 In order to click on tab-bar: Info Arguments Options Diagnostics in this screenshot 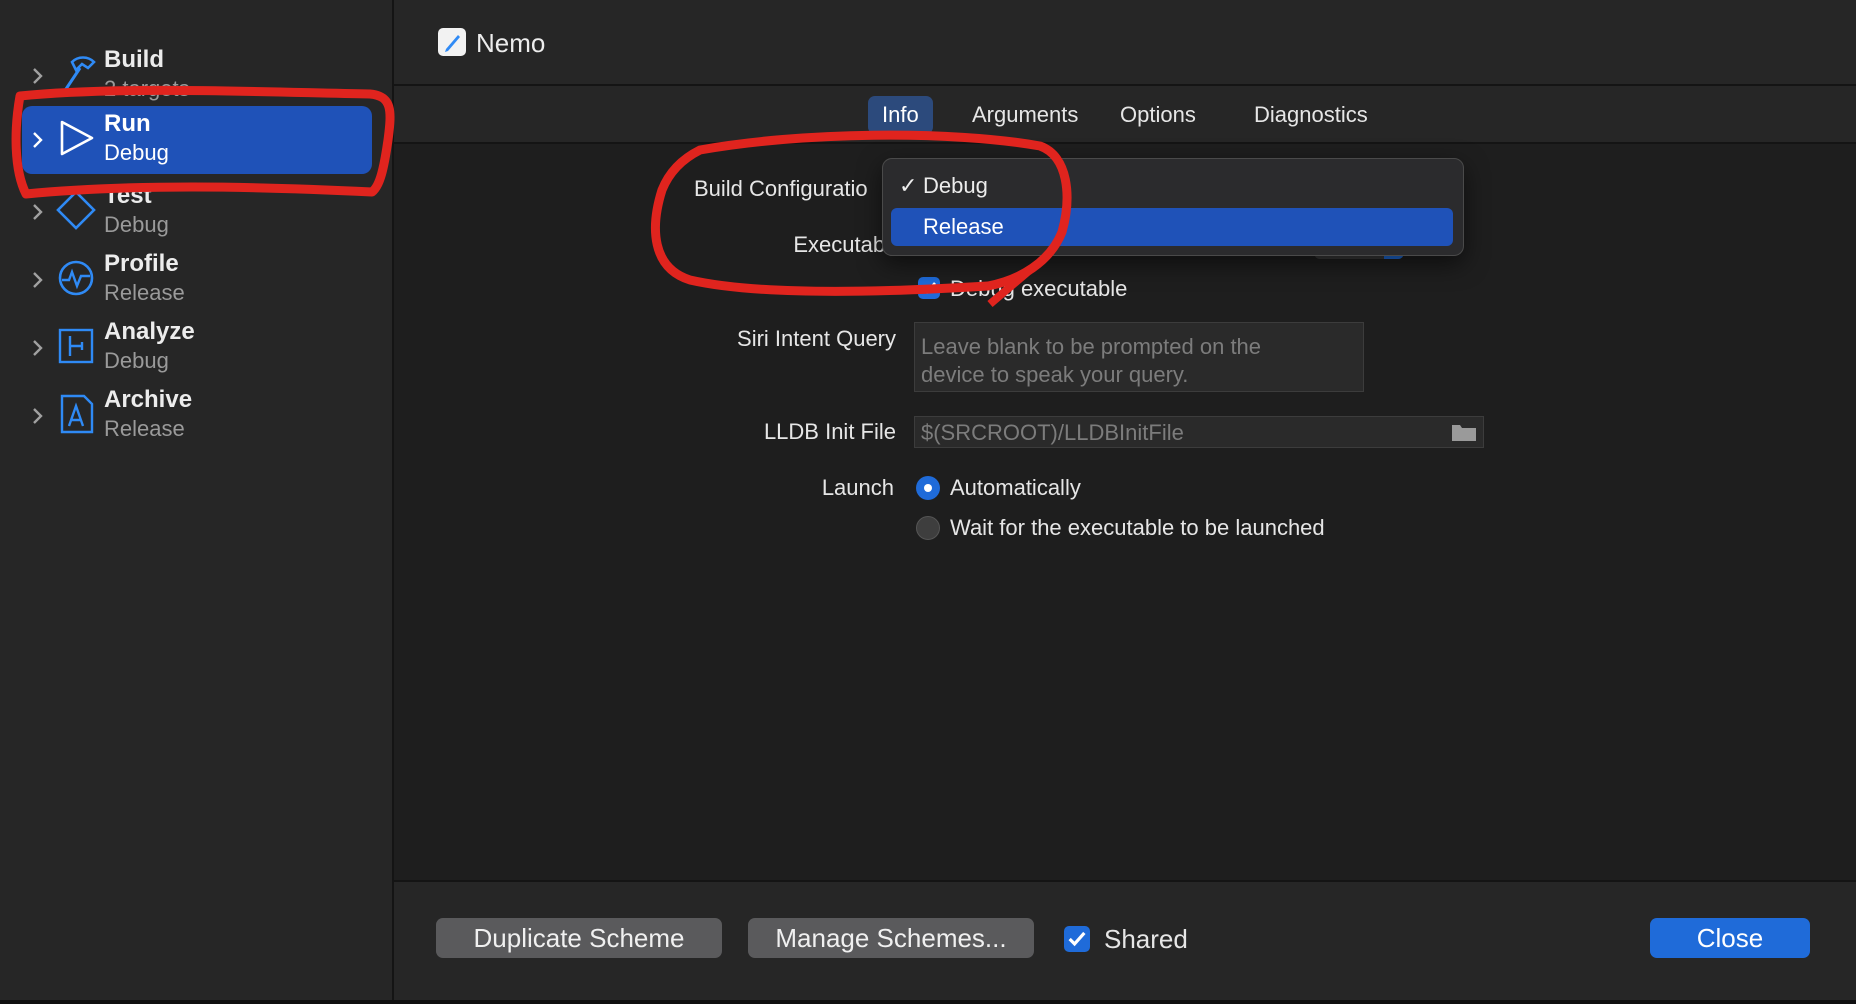, I will do `click(1125, 115)`.